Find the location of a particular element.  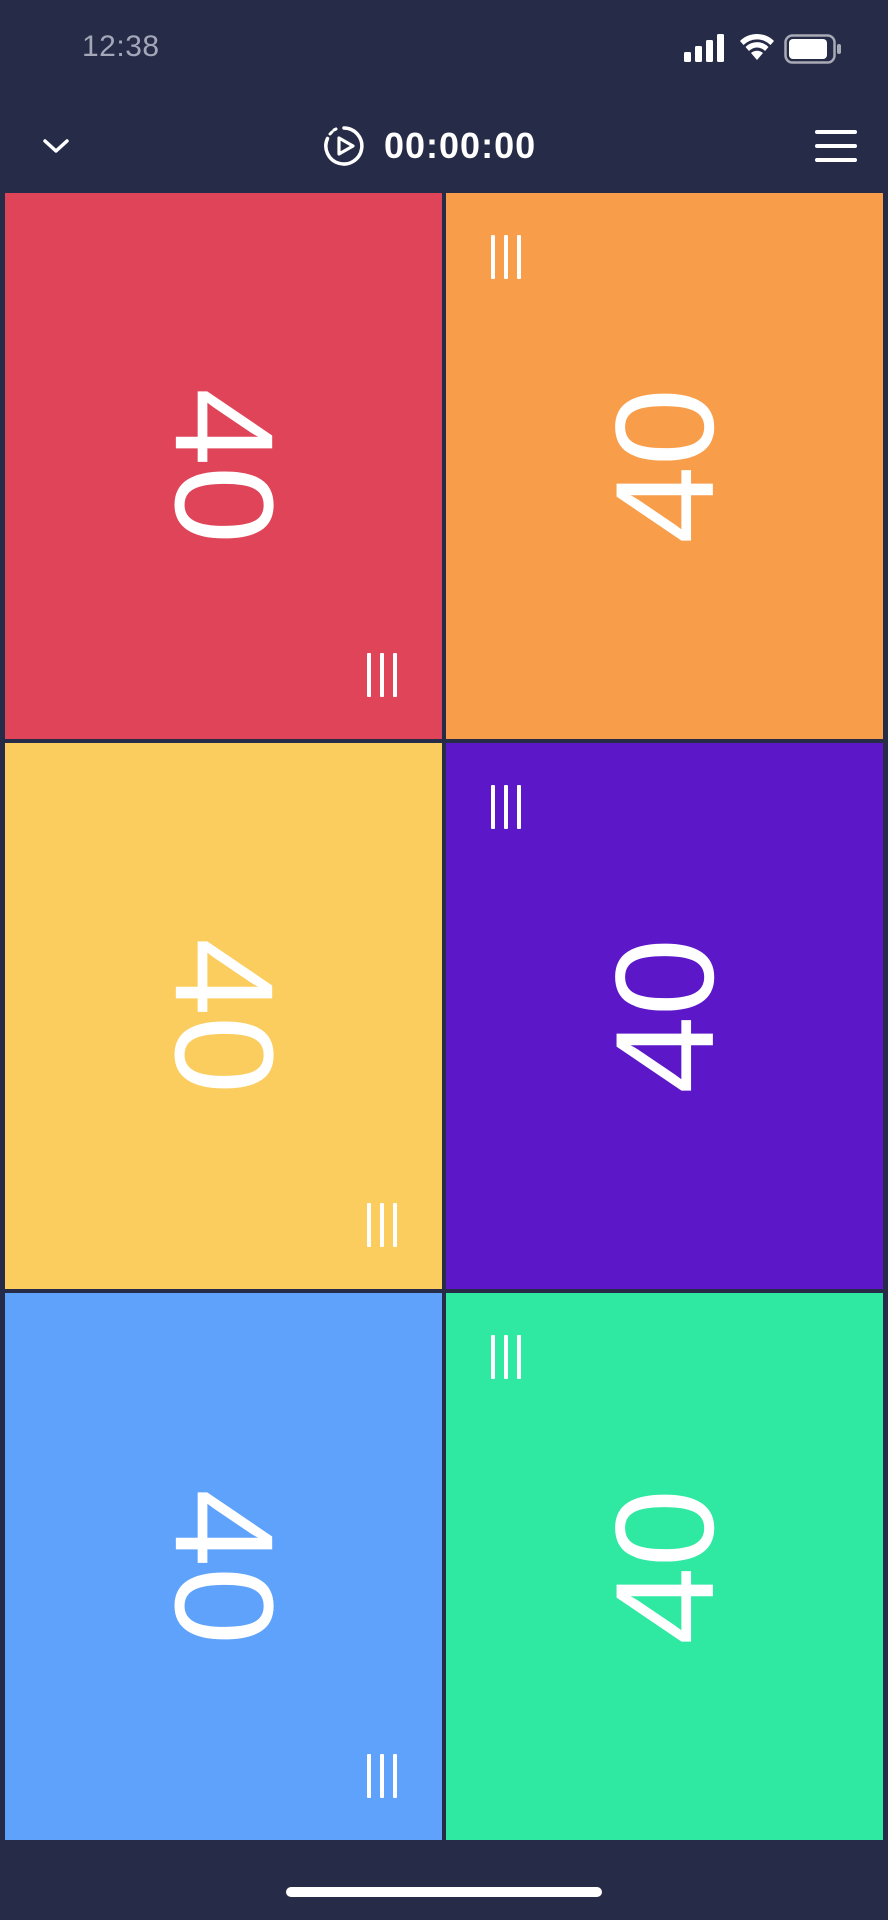

status-bar: 12:38 is located at coordinates (444, 50).